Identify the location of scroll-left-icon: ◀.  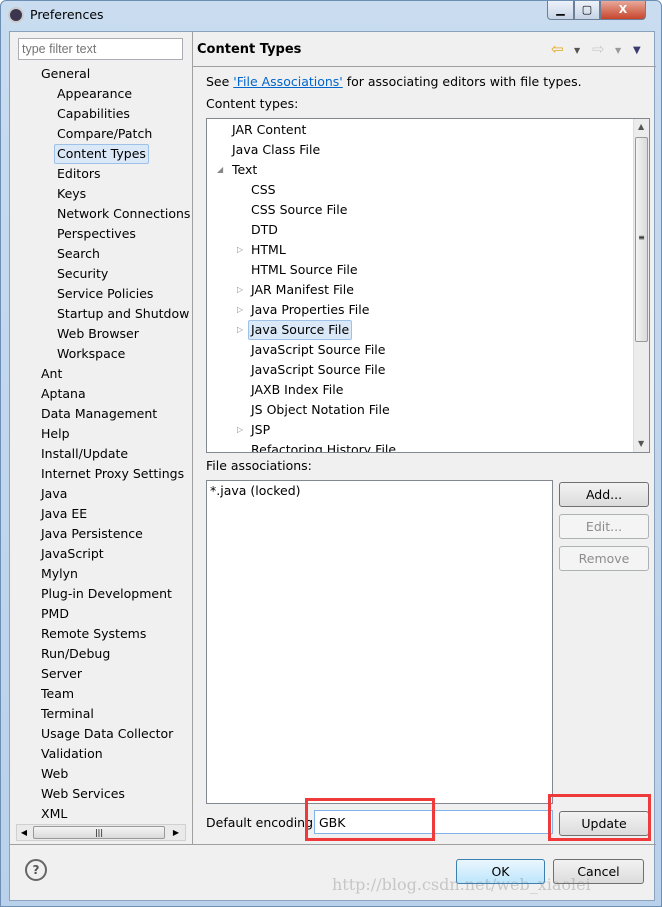
(24, 832).